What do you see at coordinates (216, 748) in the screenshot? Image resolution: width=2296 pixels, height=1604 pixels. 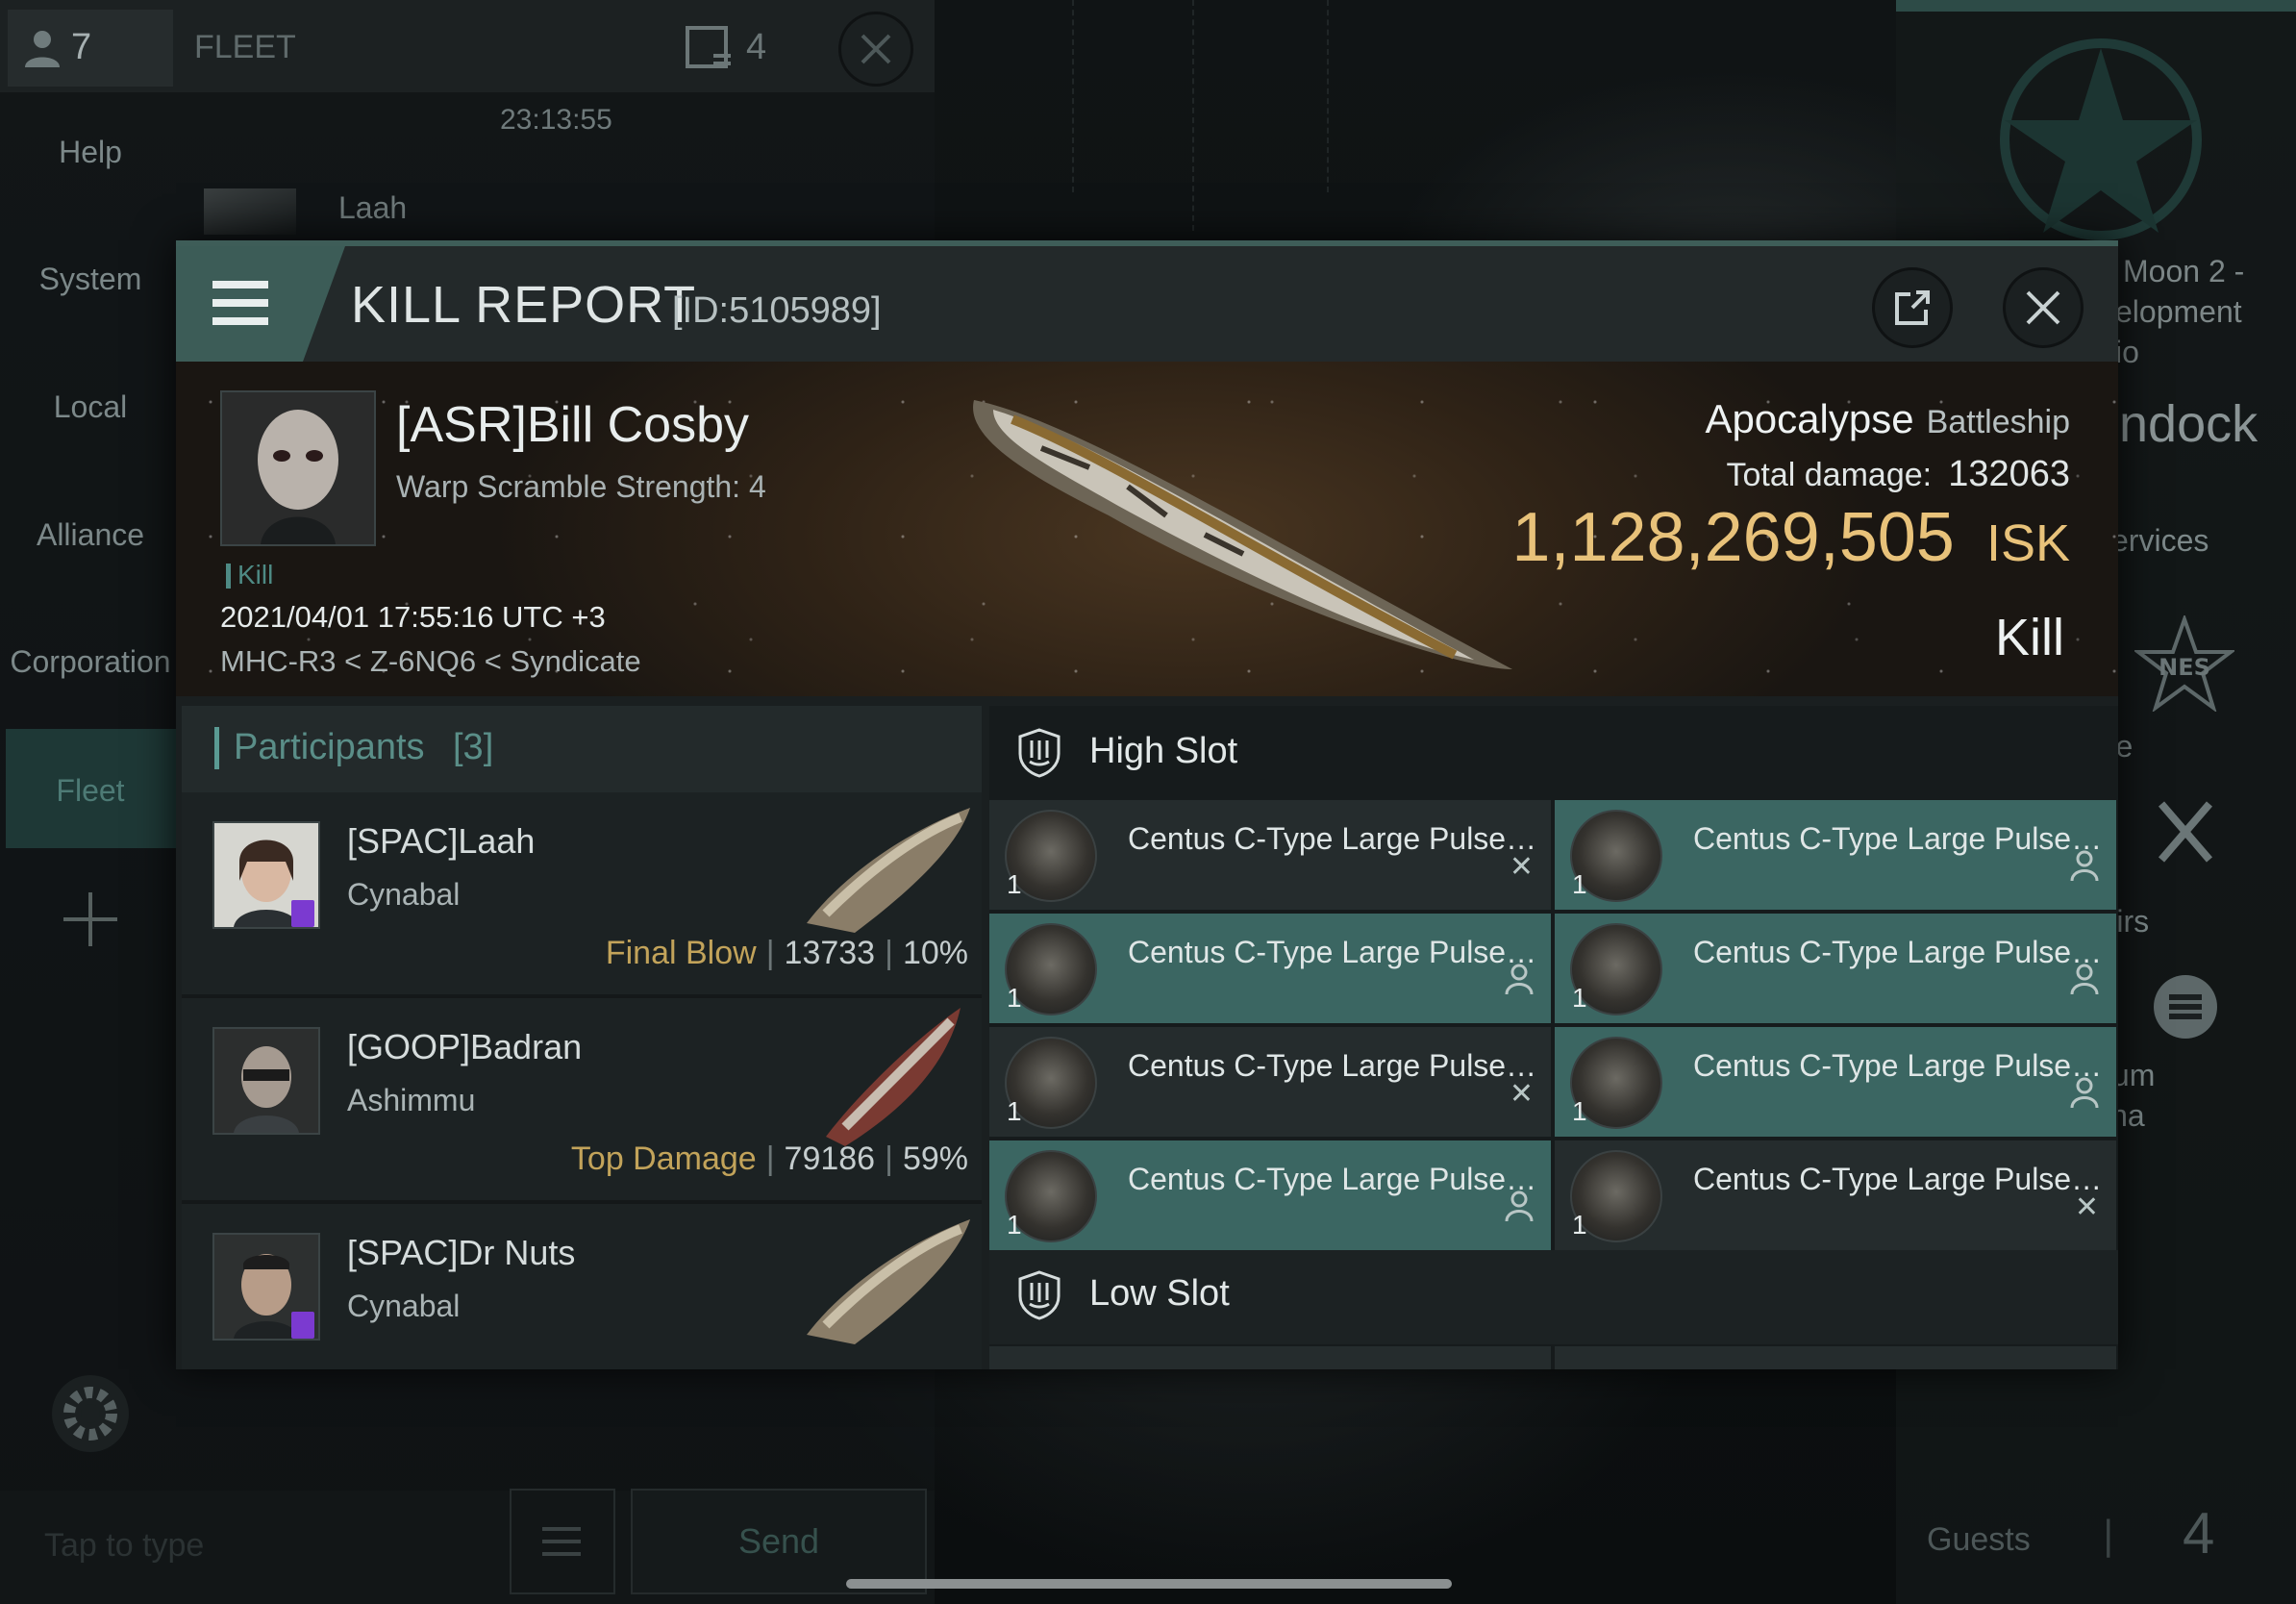 I see `participants-header-bar` at bounding box center [216, 748].